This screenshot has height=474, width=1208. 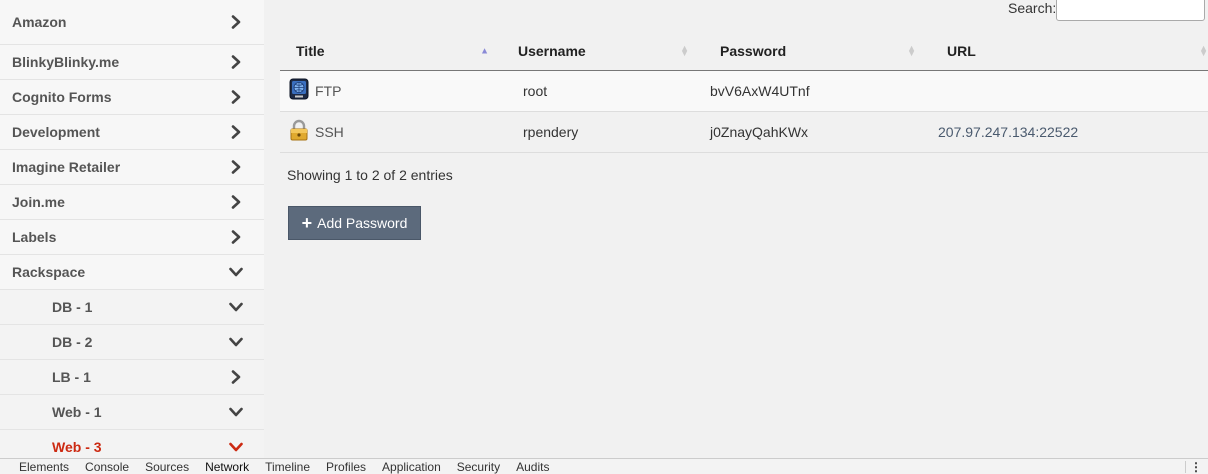 I want to click on plus-icon: +, so click(x=307, y=223).